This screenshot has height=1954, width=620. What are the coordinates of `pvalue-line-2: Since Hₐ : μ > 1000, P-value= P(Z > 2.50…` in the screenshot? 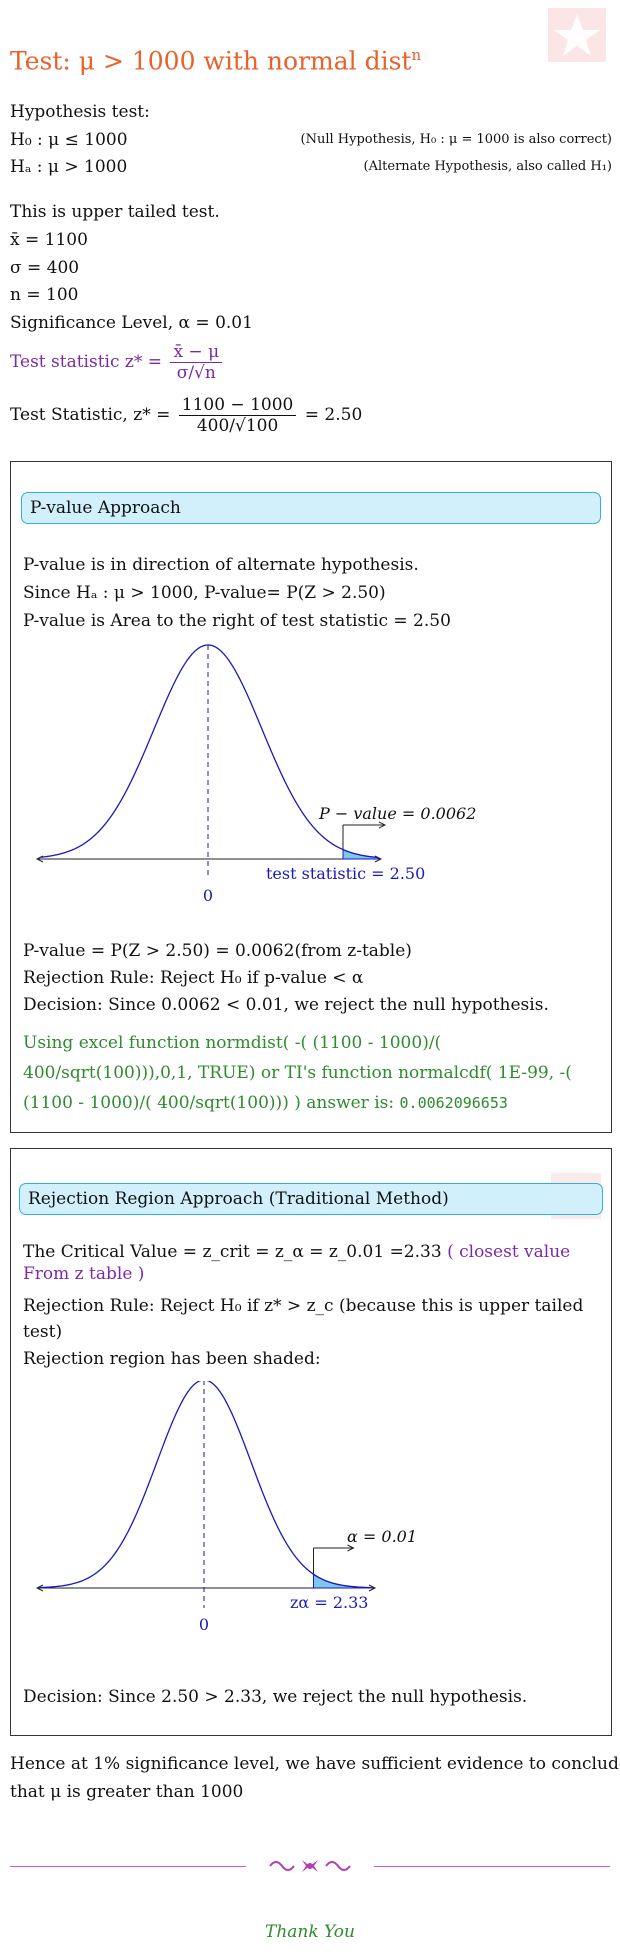 It's located at (204, 593).